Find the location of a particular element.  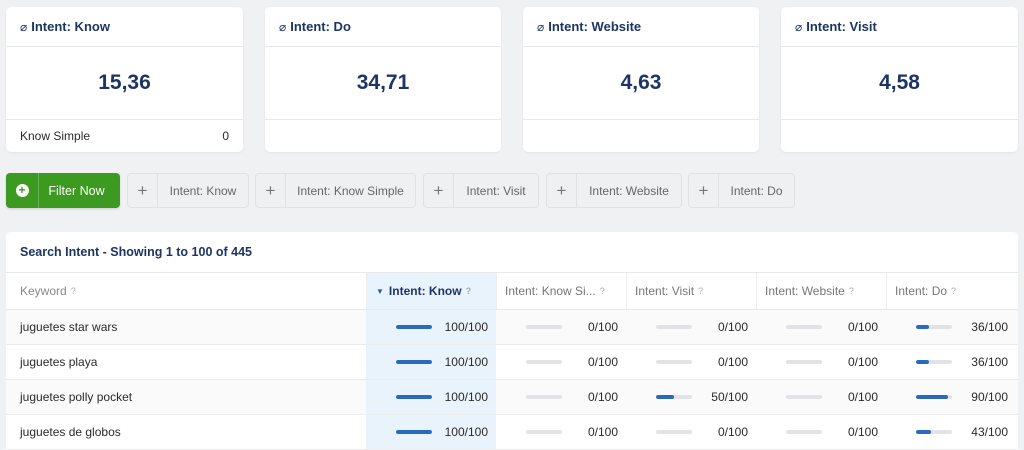

table-title: Search Intent - Showing 1 to 100 of 445 is located at coordinates (512, 252).